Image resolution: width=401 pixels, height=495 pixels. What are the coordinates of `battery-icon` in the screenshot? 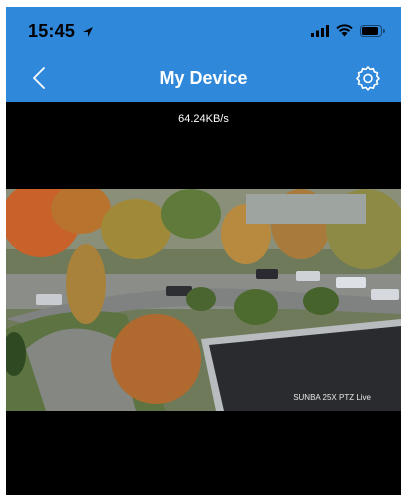 It's located at (372, 30).